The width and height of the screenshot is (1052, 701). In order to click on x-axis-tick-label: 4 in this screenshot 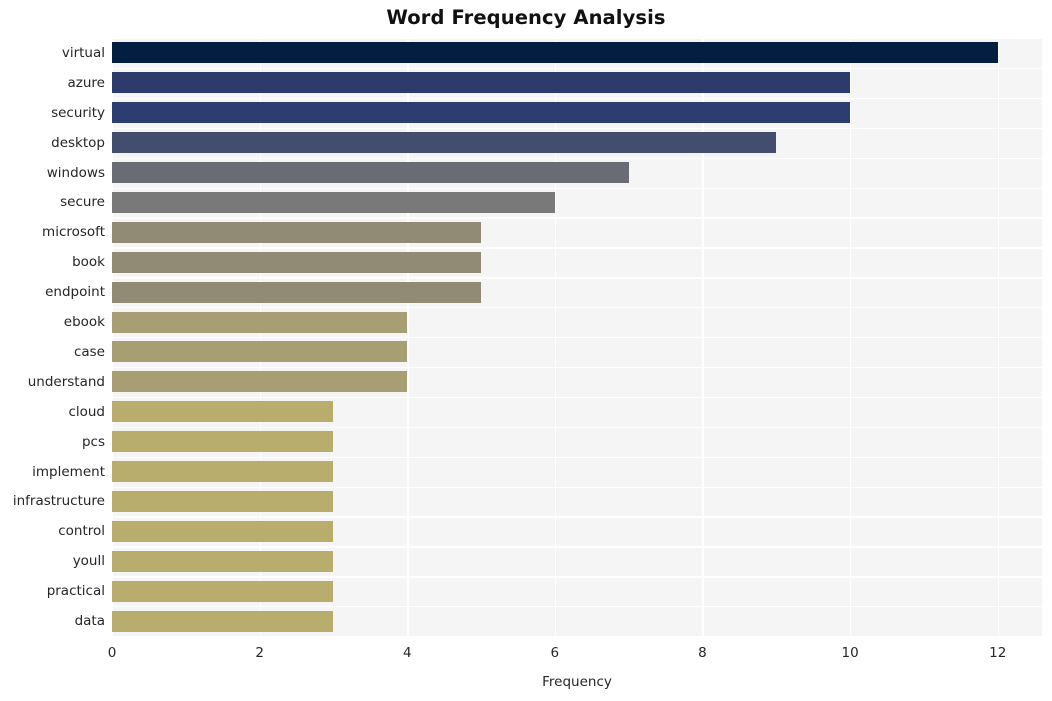, I will do `click(407, 653)`.